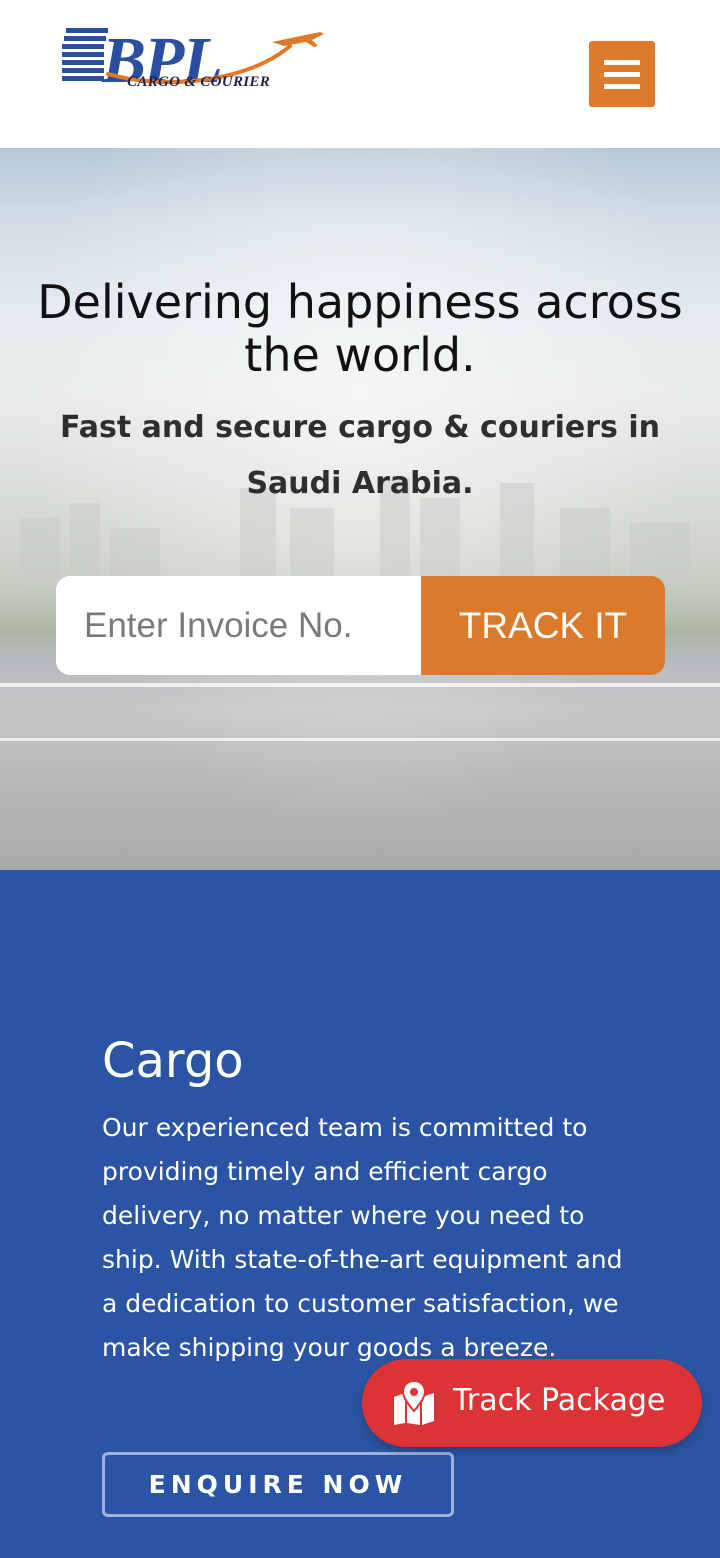 The image size is (720, 1558). I want to click on hamburger-menu-button, so click(622, 74).